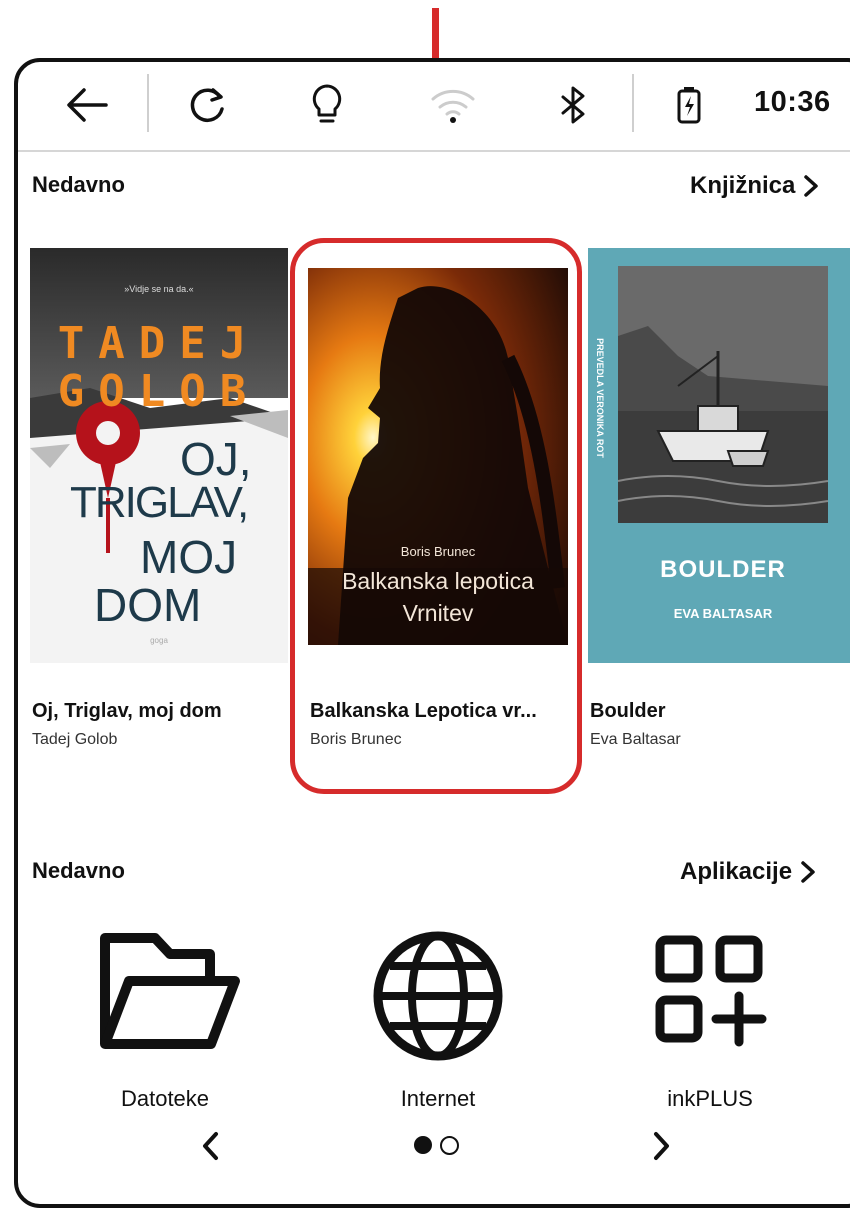 This screenshot has width=850, height=1208. Describe the element at coordinates (87, 105) in the screenshot. I see `back-arrow-icon` at that location.